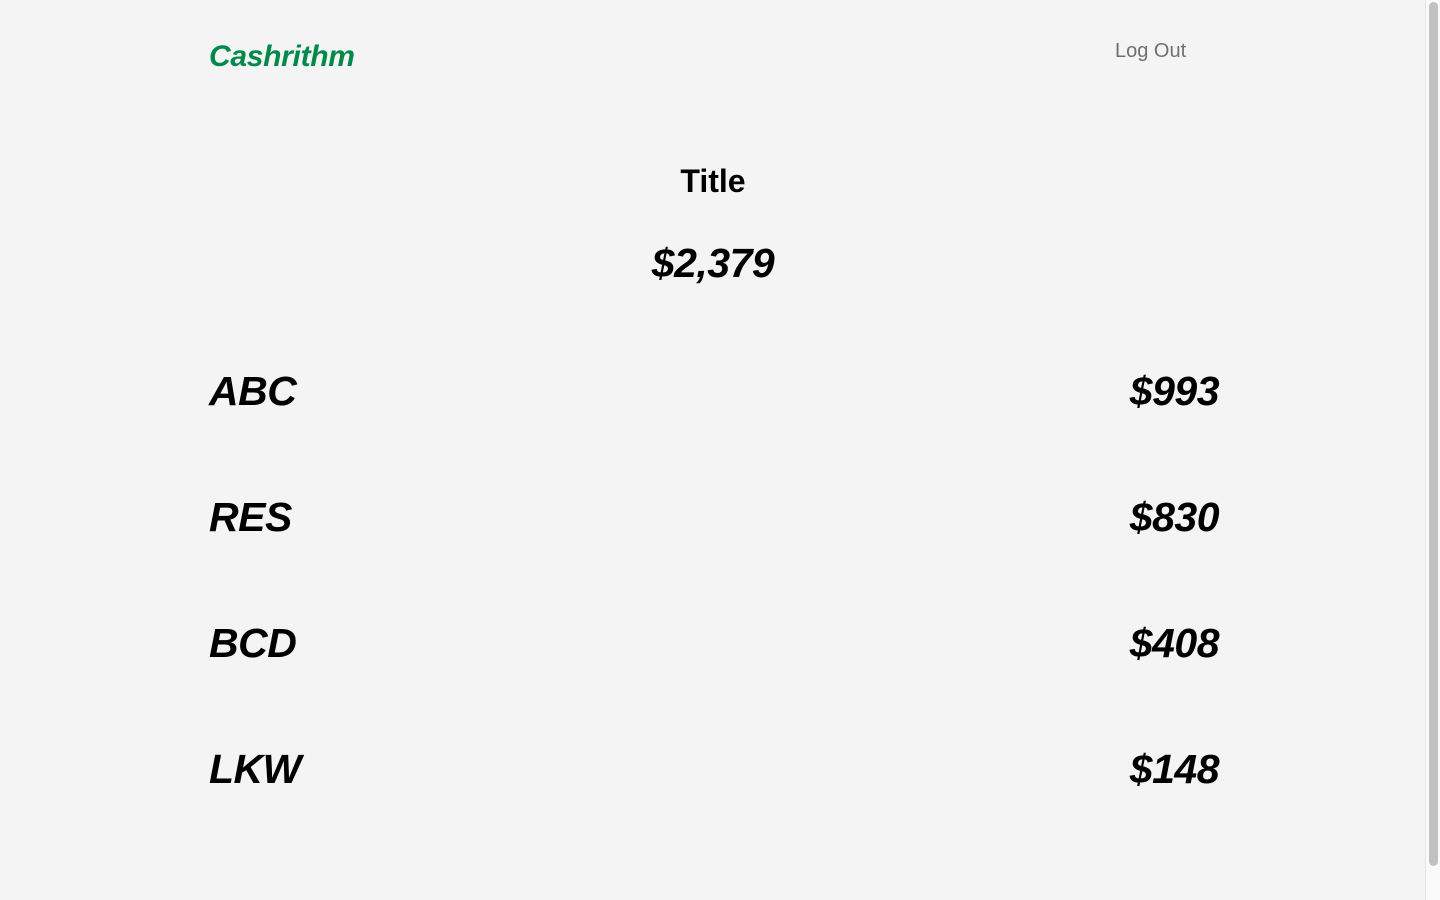 The image size is (1440, 900). I want to click on brand-logo: Cashrithm, so click(282, 57).